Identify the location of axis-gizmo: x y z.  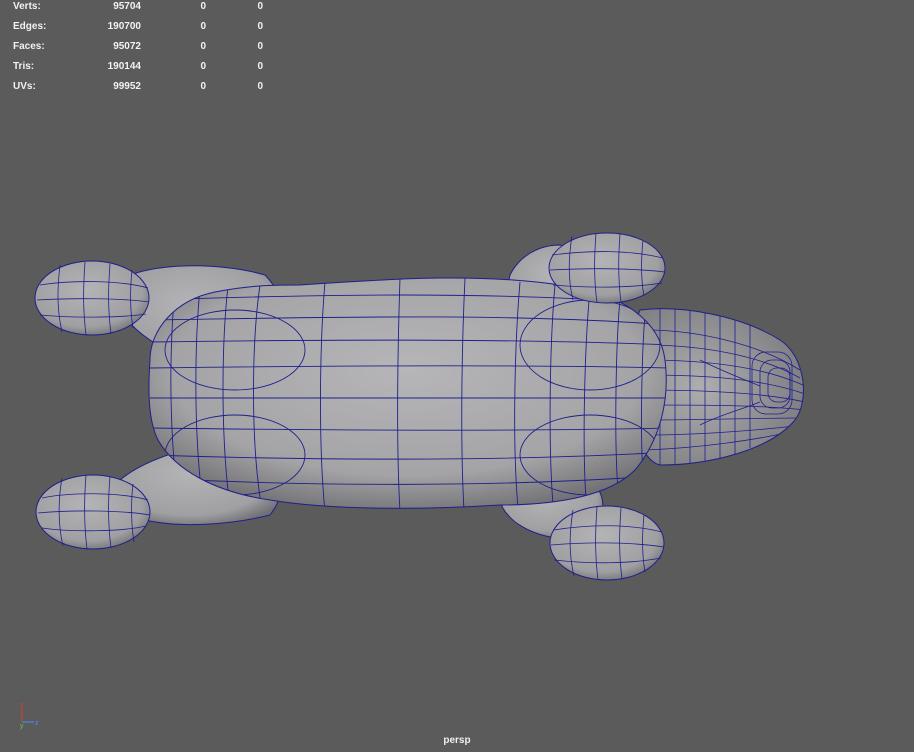
(29, 716).